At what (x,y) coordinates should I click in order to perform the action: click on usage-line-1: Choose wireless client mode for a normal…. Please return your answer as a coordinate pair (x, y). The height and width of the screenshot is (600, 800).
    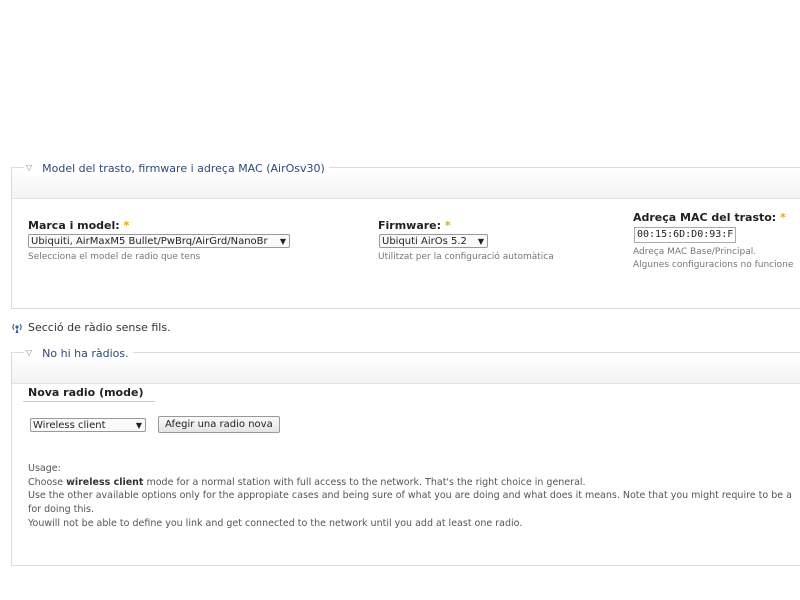
    Looking at the image, I should click on (307, 482).